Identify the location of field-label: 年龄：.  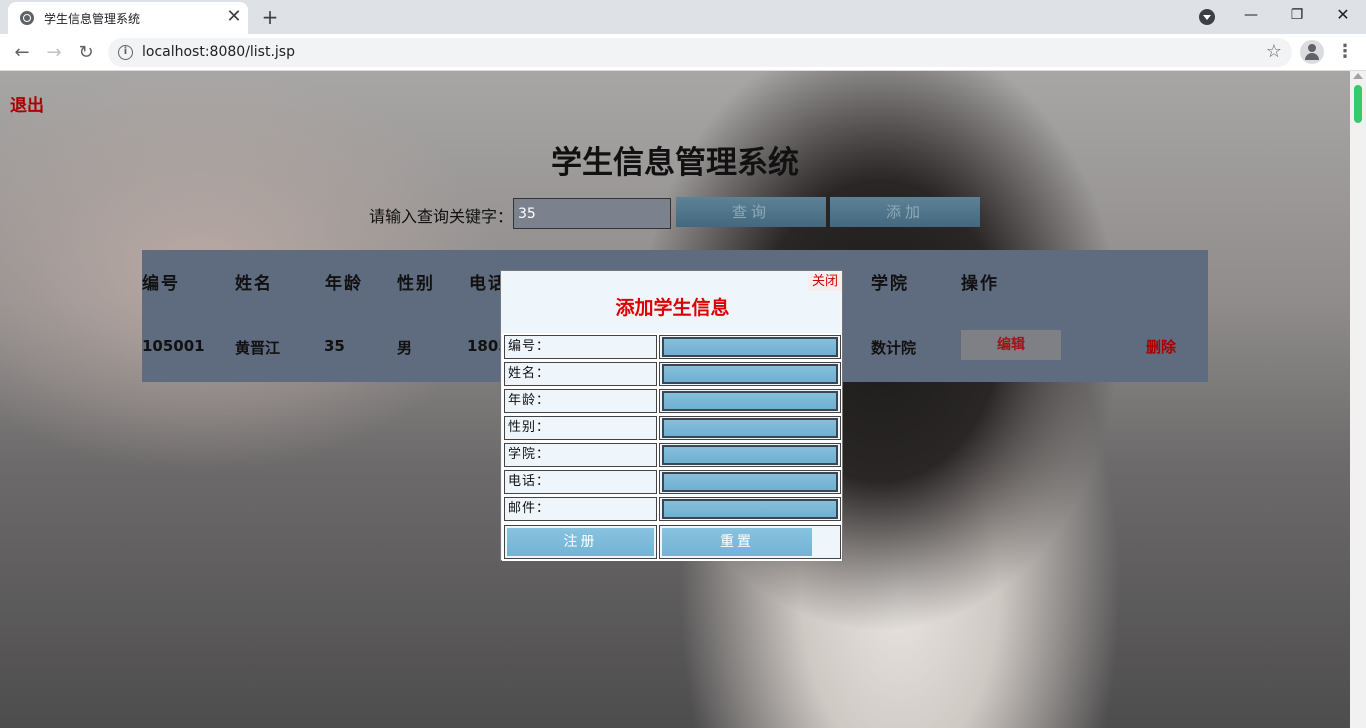
(580, 401).